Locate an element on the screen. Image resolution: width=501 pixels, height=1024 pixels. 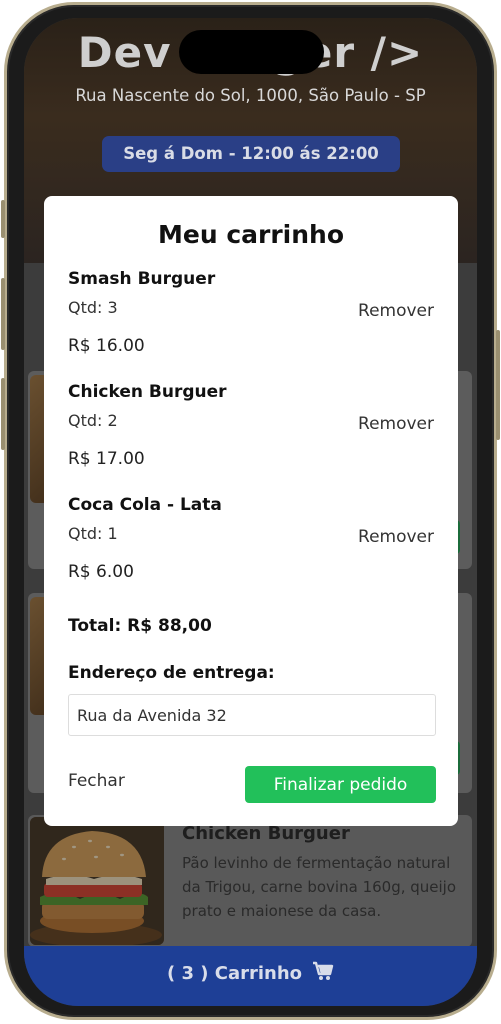
cart-item-name: Coca Cola - Lata is located at coordinates (145, 505).